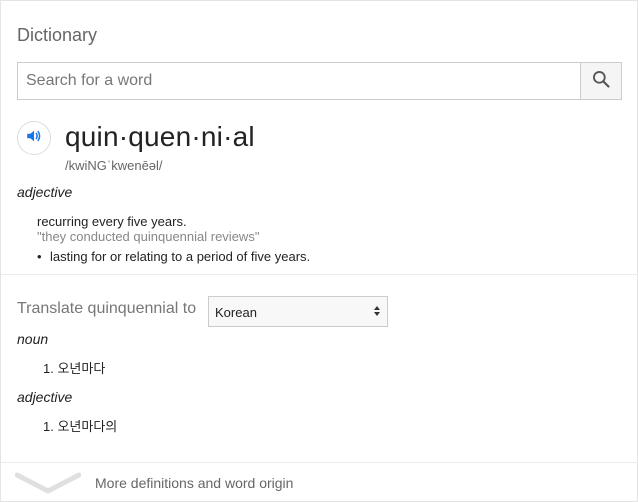 This screenshot has height=502, width=638. What do you see at coordinates (107, 308) in the screenshot?
I see `translate-label: Translate quinquennial to` at bounding box center [107, 308].